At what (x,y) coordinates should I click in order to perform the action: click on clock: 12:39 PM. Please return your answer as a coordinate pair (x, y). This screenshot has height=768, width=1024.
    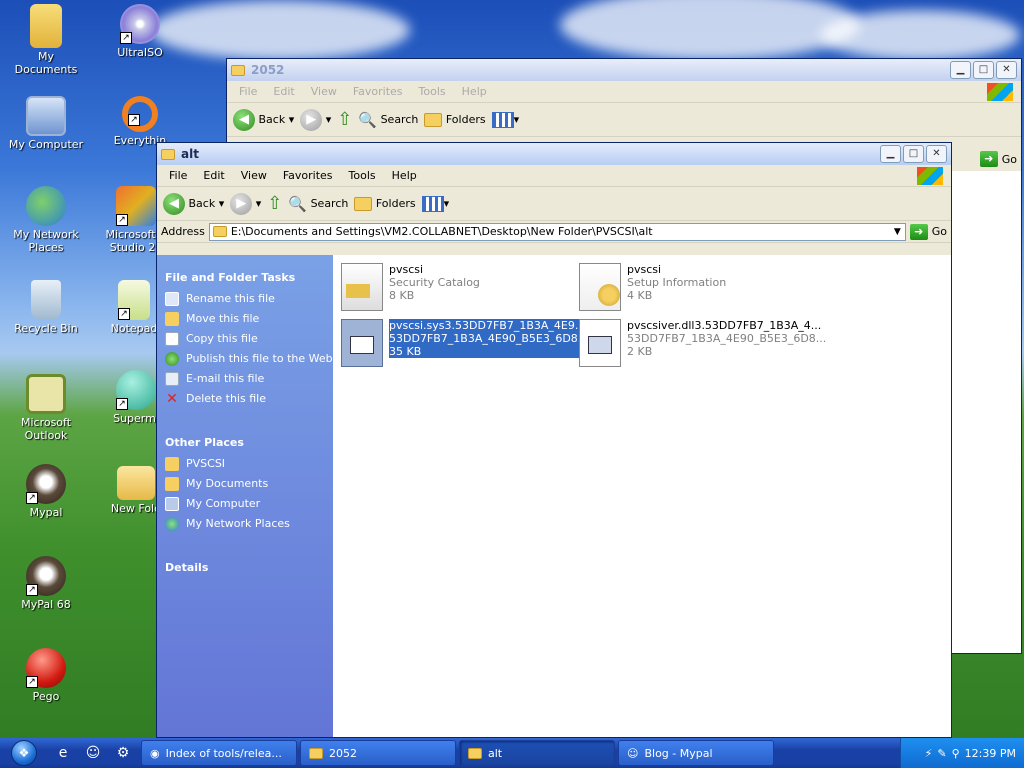
    Looking at the image, I should click on (990, 753).